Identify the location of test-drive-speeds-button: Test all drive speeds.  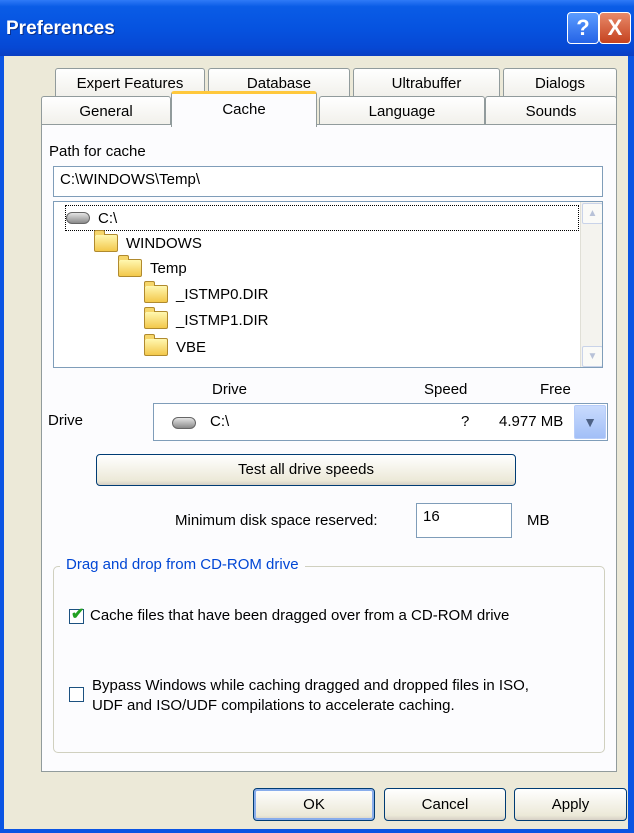
(306, 470).